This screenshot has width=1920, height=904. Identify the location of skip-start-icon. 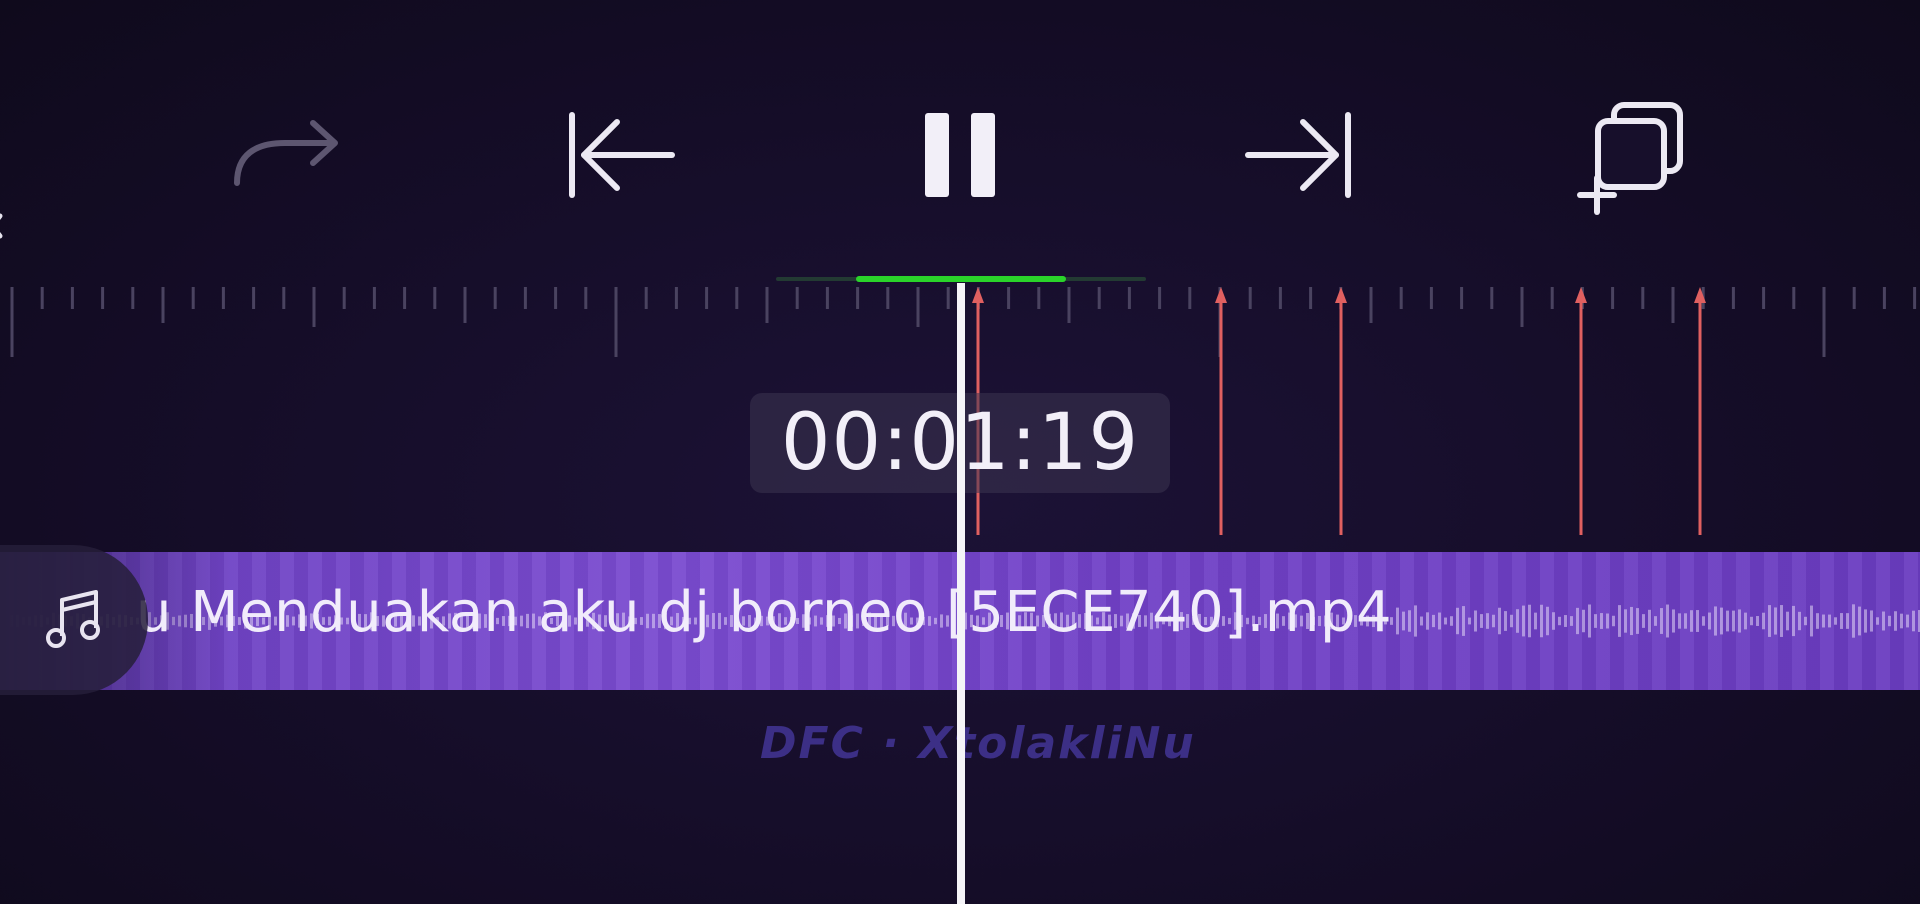
(622, 155).